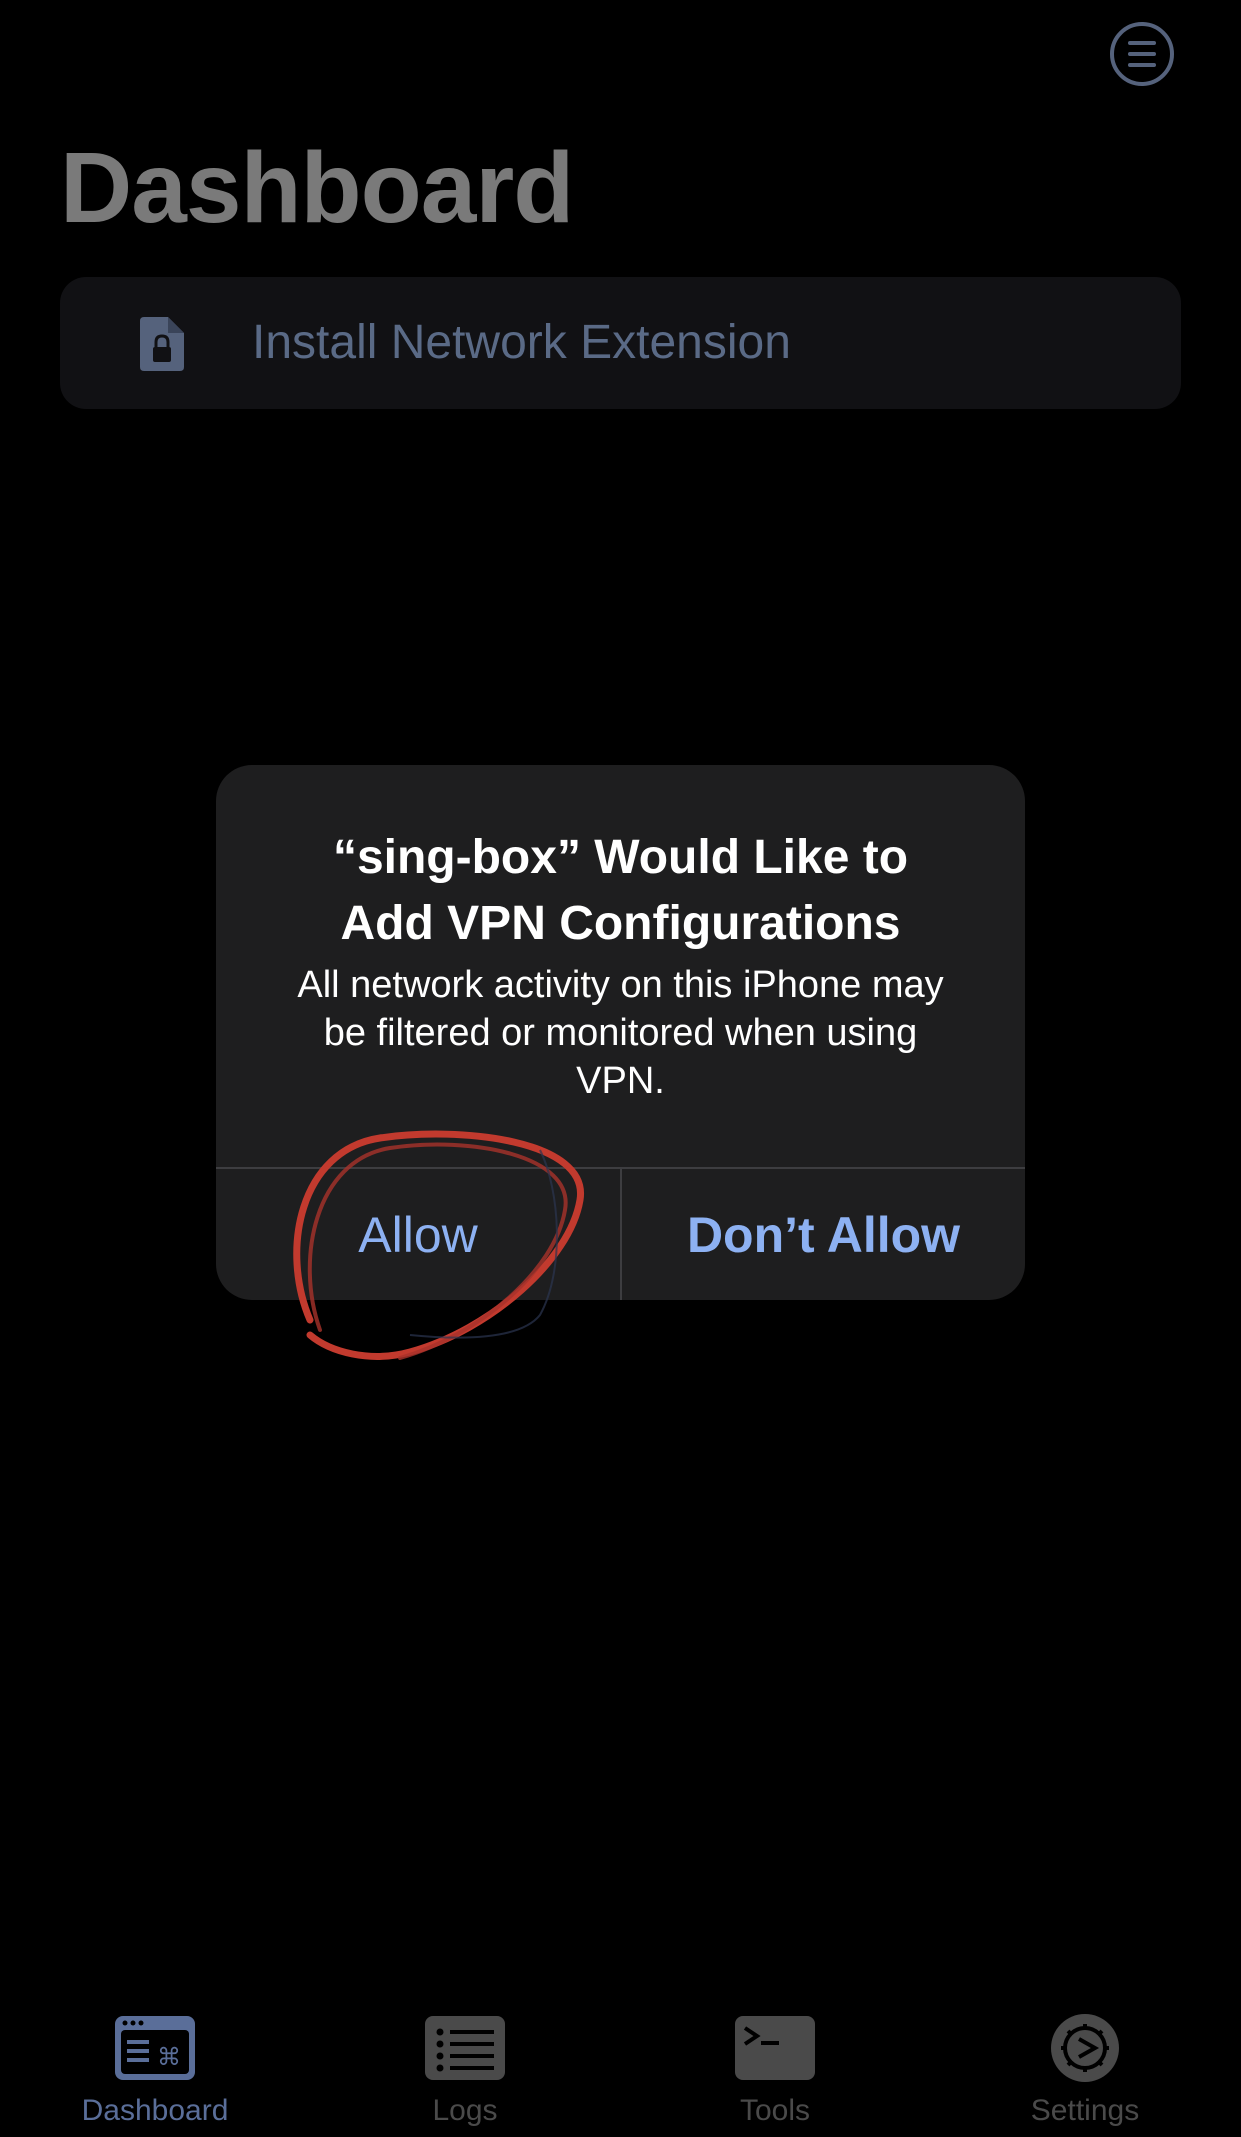 The width and height of the screenshot is (1241, 2137). What do you see at coordinates (1085, 2110) in the screenshot?
I see `tab-label-settings: Settings` at bounding box center [1085, 2110].